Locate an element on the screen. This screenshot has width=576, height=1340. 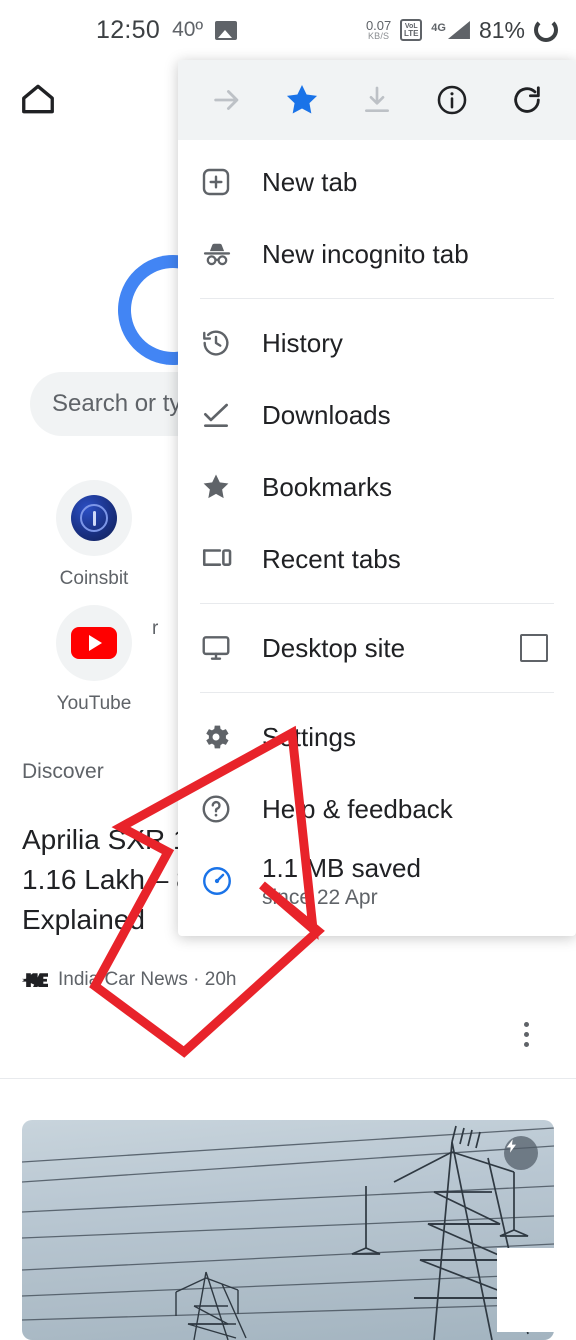
menu-item-label: Bookmarks is located at coordinates (327, 486).